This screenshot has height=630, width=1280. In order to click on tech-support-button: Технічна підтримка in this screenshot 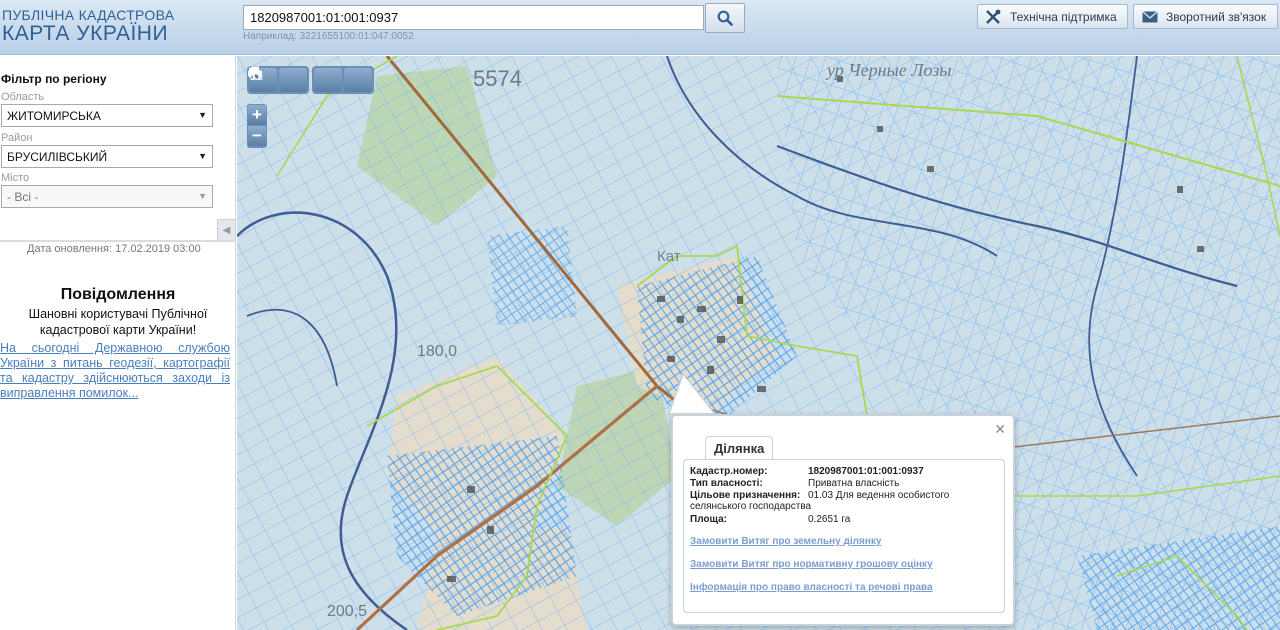, I will do `click(1052, 16)`.